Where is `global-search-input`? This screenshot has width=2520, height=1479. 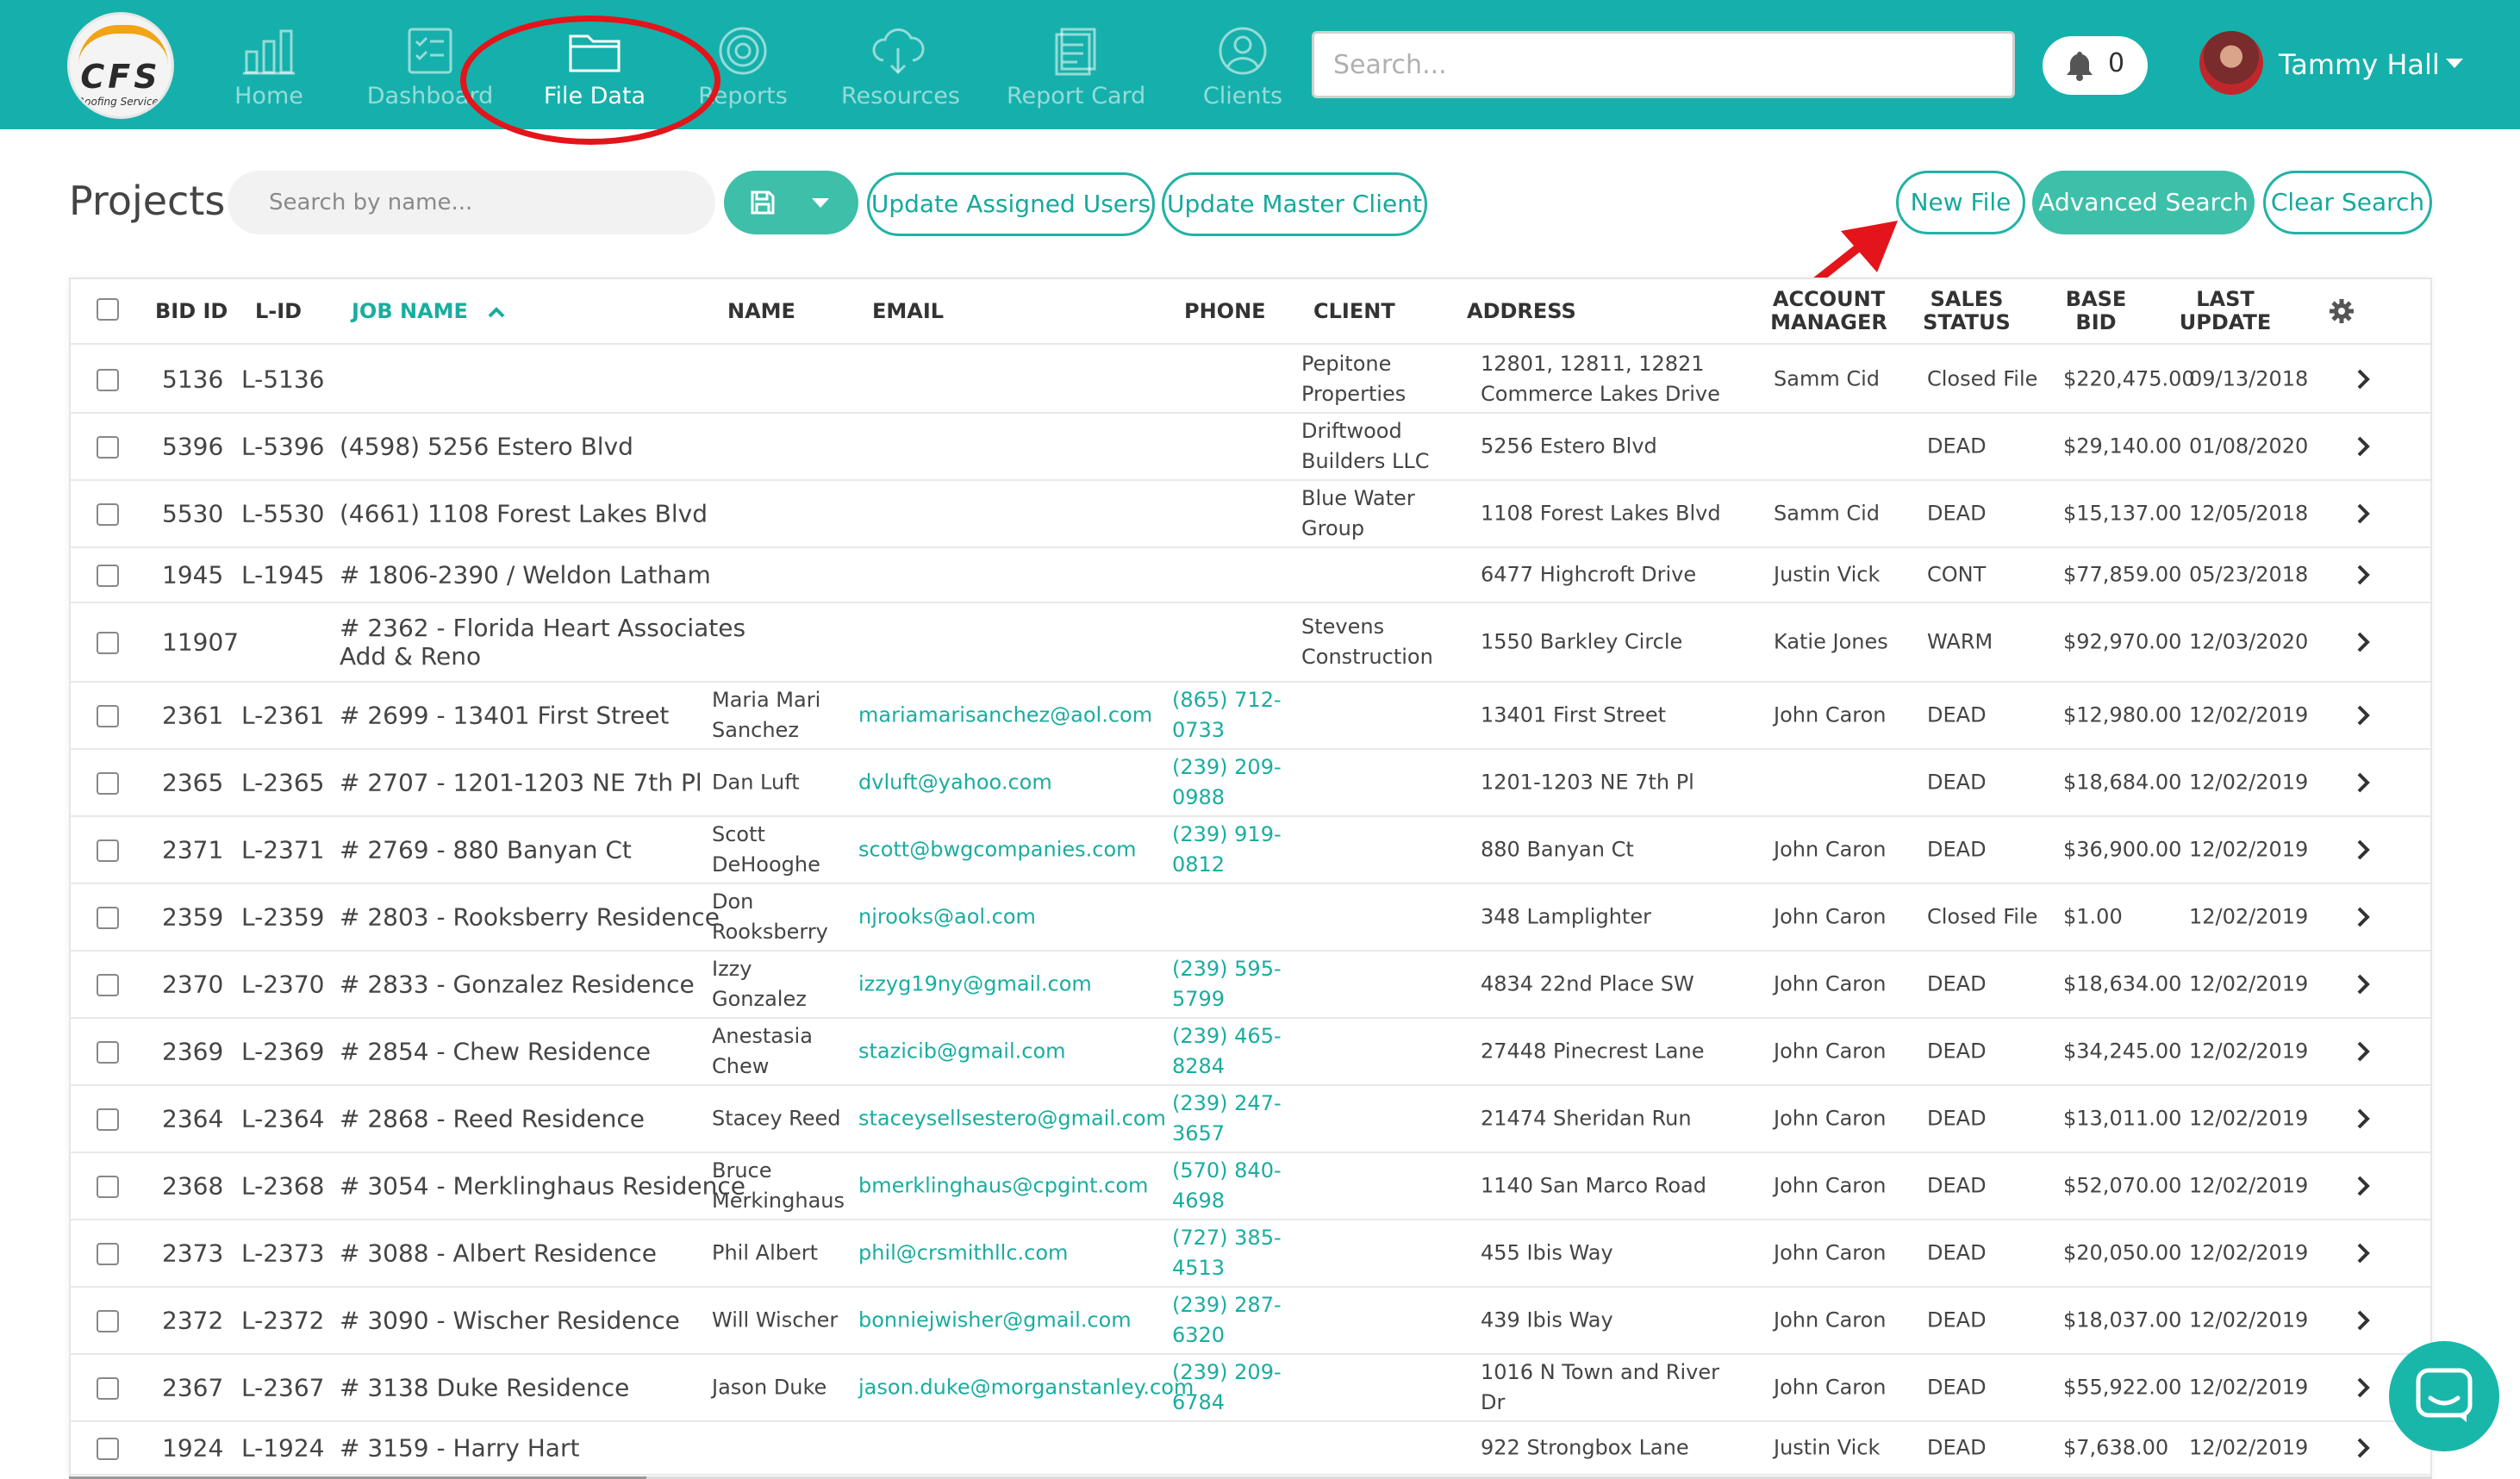
global-search-input is located at coordinates (1664, 64).